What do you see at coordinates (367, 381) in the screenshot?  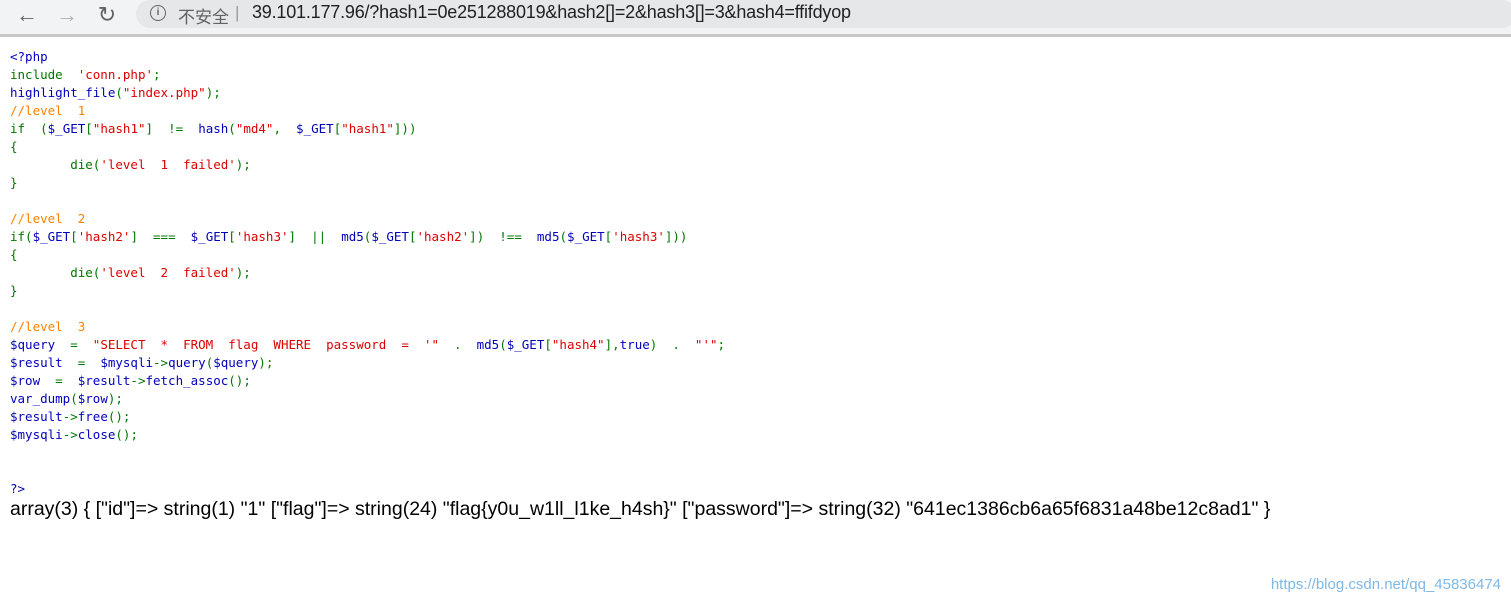 I see `code-line: $row = $result->fetch_assoc();` at bounding box center [367, 381].